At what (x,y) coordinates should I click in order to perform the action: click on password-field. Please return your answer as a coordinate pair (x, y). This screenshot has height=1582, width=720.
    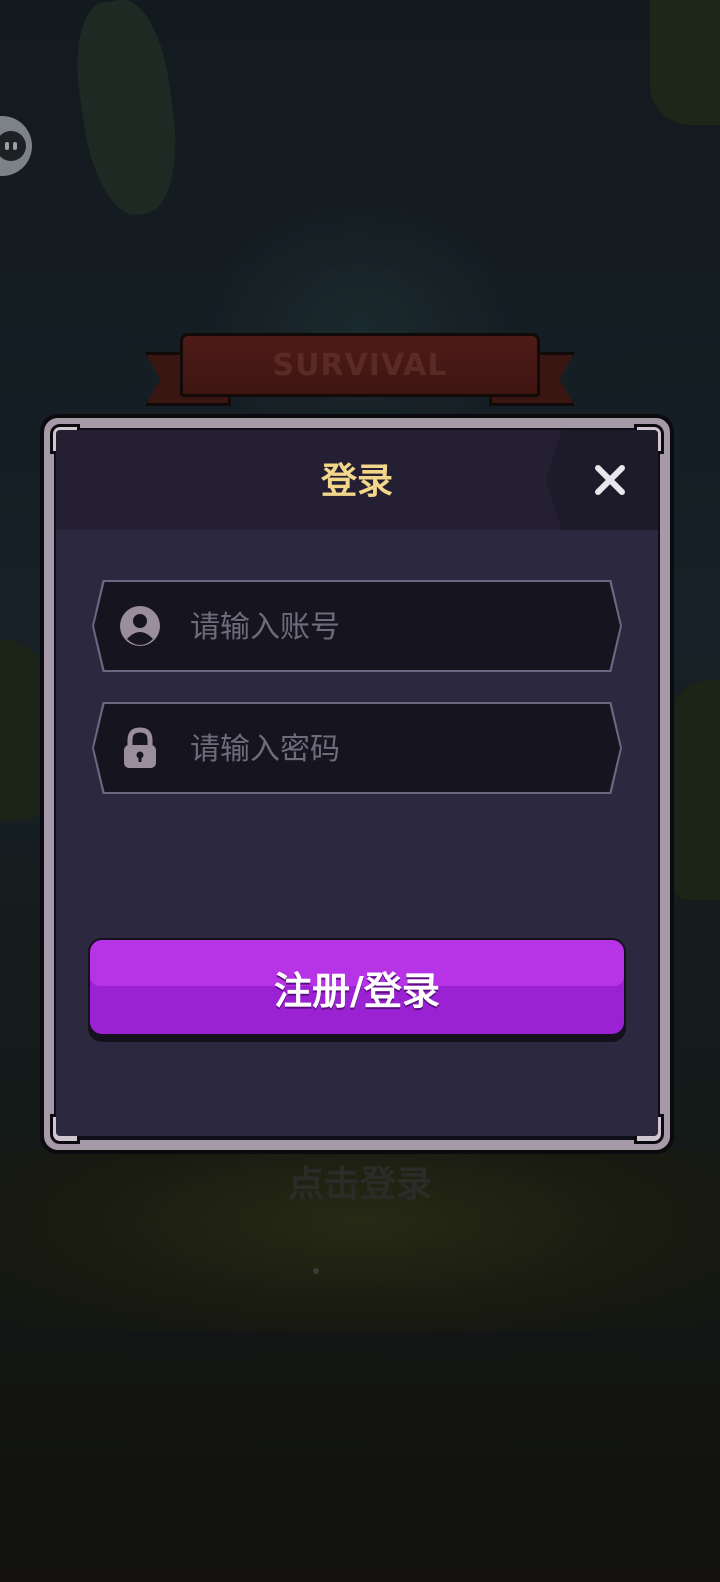
    Looking at the image, I should click on (357, 748).